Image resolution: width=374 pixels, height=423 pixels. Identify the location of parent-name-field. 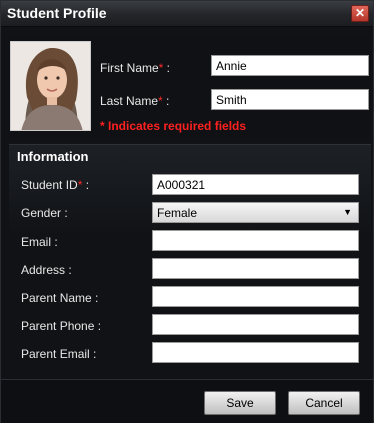
(255, 296).